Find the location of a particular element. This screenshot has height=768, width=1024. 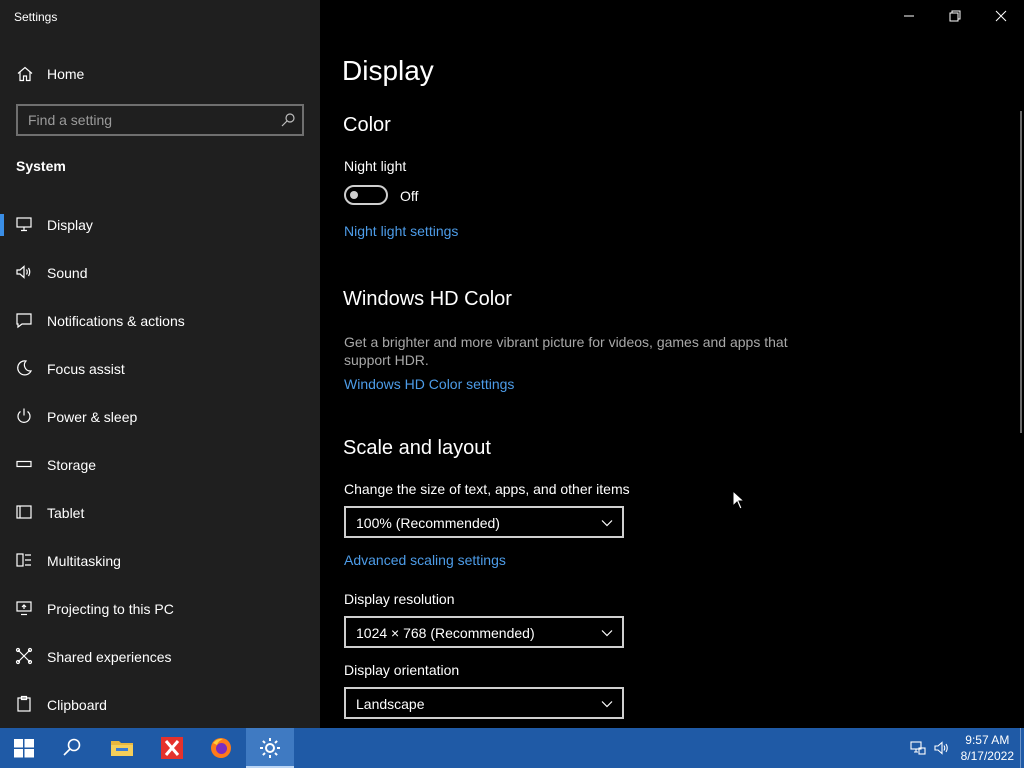

sidebar-item-label: Storage is located at coordinates (72, 465).